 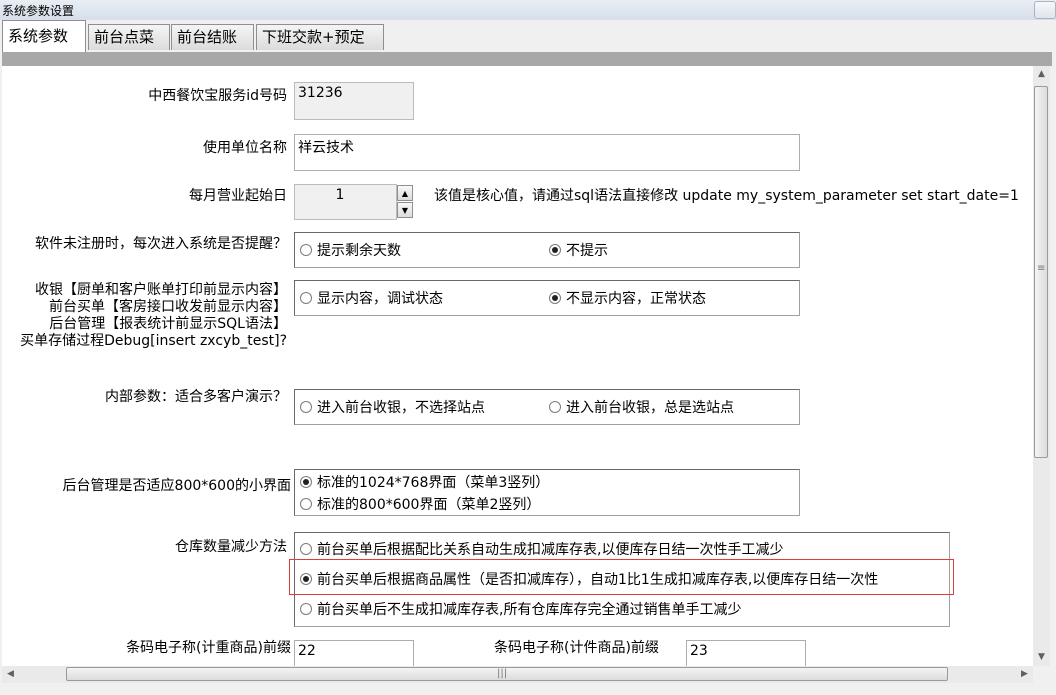 What do you see at coordinates (528, 36) in the screenshot?
I see `tab-bar: 系统参数 前台点菜 前台结账 下班交款+预定` at bounding box center [528, 36].